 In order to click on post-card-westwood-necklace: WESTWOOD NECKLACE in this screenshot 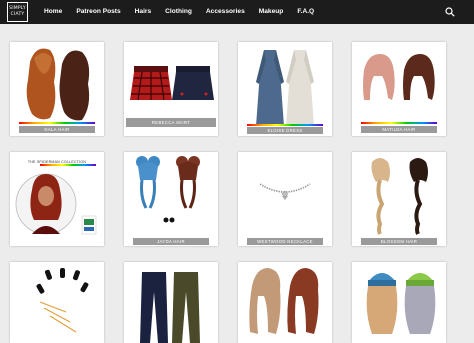, I will do `click(285, 199)`.